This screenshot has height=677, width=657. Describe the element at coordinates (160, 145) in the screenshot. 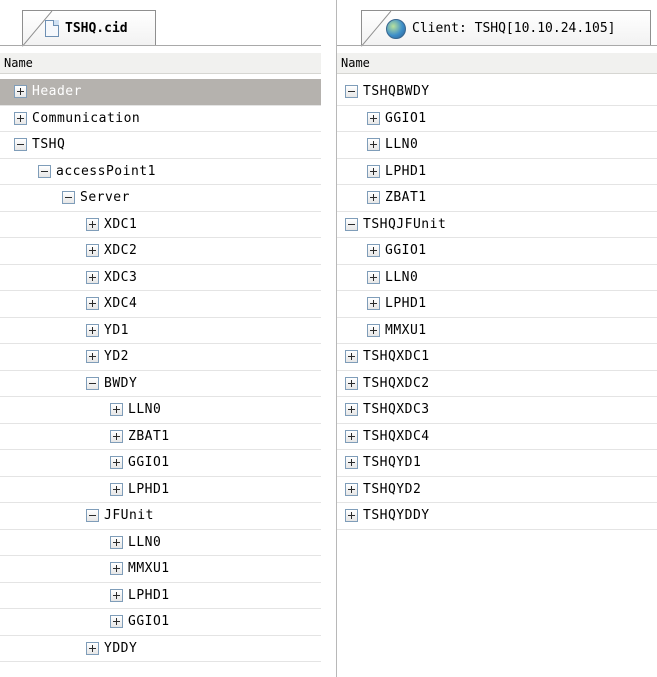

I see `tree-node-tshq: TSHQ` at that location.